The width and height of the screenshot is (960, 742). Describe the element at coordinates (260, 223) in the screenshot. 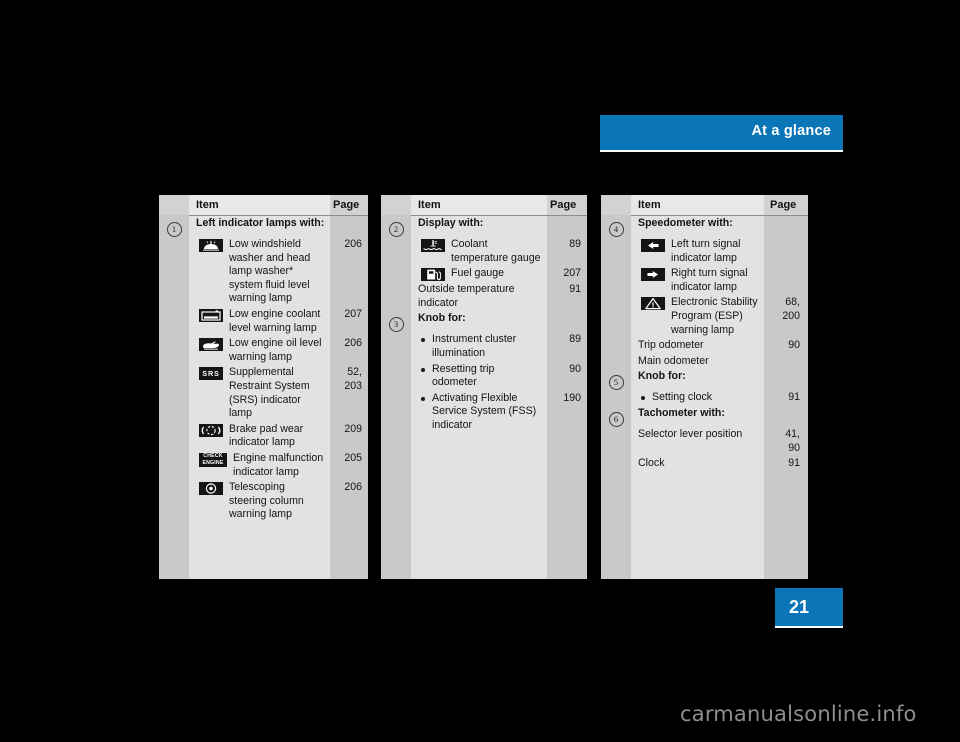

I see `row-item-cell: Left indicator lamps with:` at that location.